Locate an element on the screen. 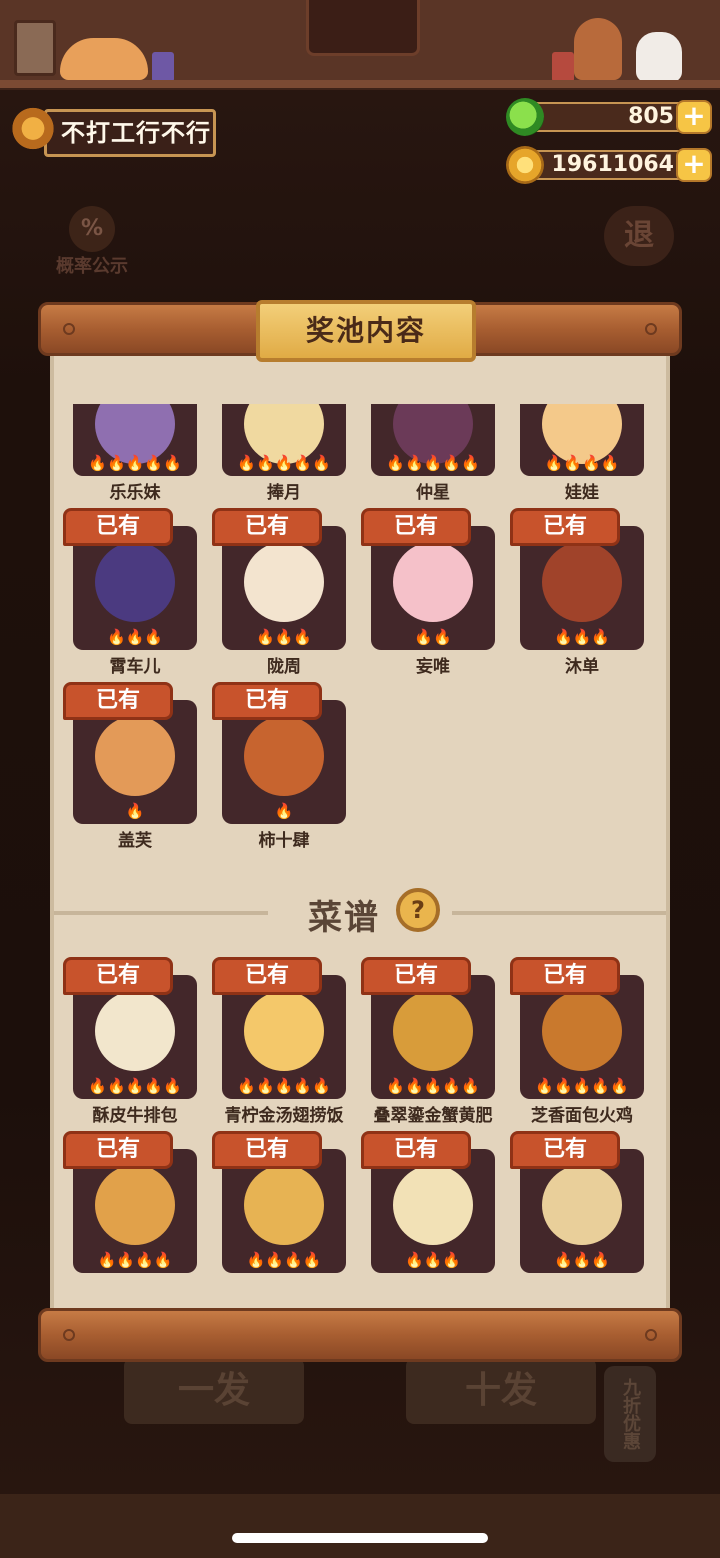  character-card: 🔥🔥🔥🔥🔥 乐乐妹 is located at coordinates (135, 453).